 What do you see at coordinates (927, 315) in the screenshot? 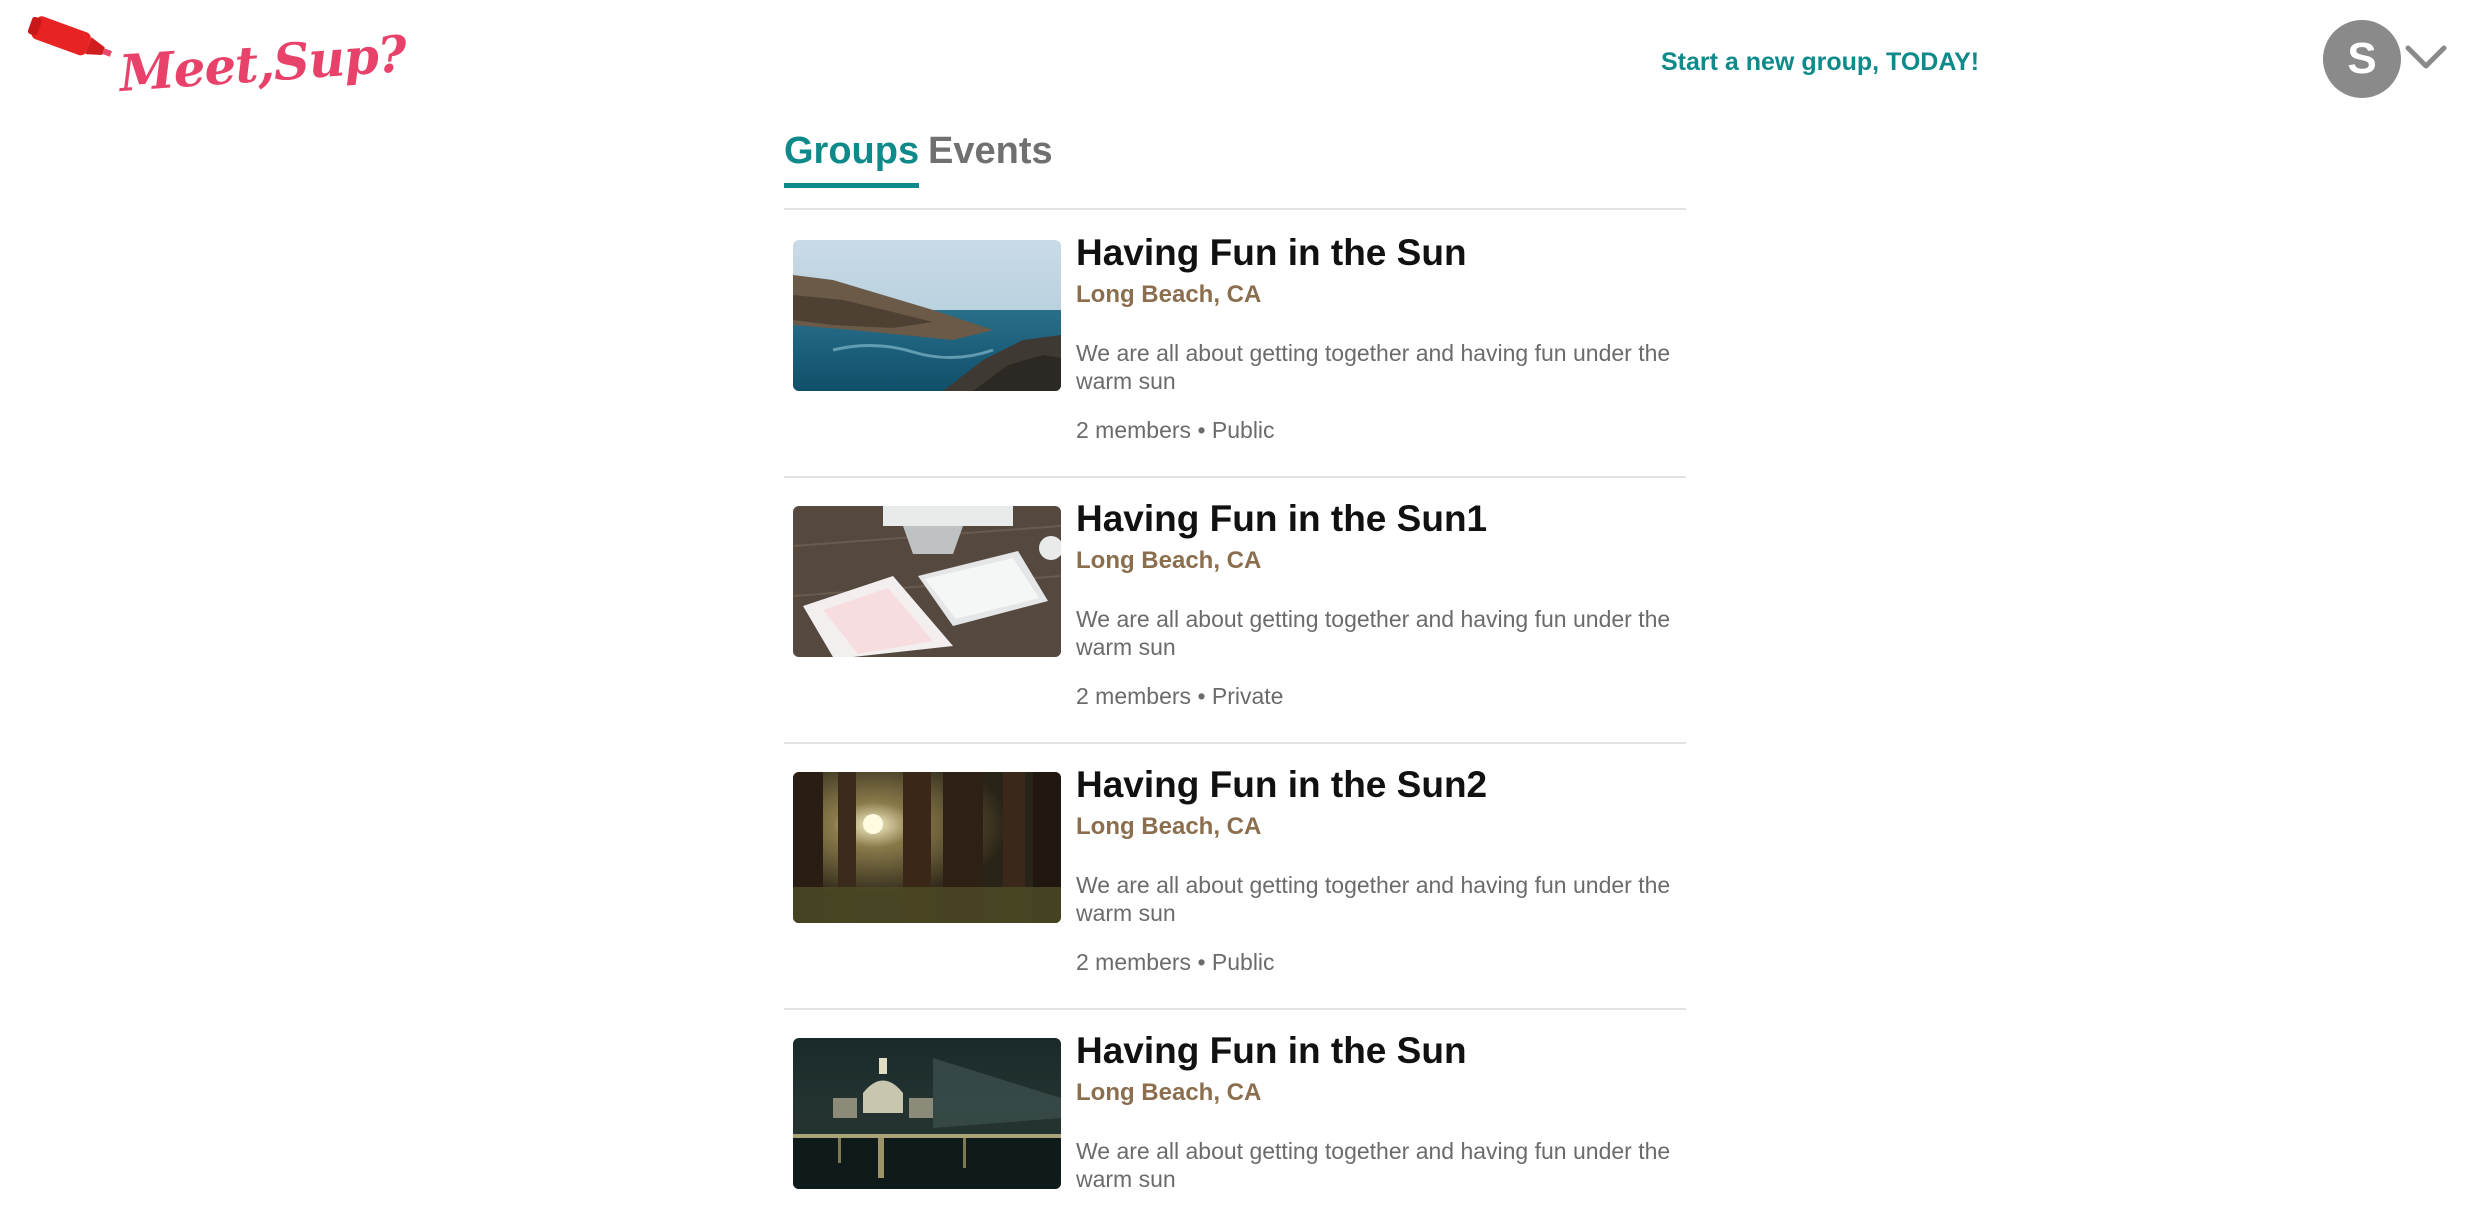
I see `coastline-image` at bounding box center [927, 315].